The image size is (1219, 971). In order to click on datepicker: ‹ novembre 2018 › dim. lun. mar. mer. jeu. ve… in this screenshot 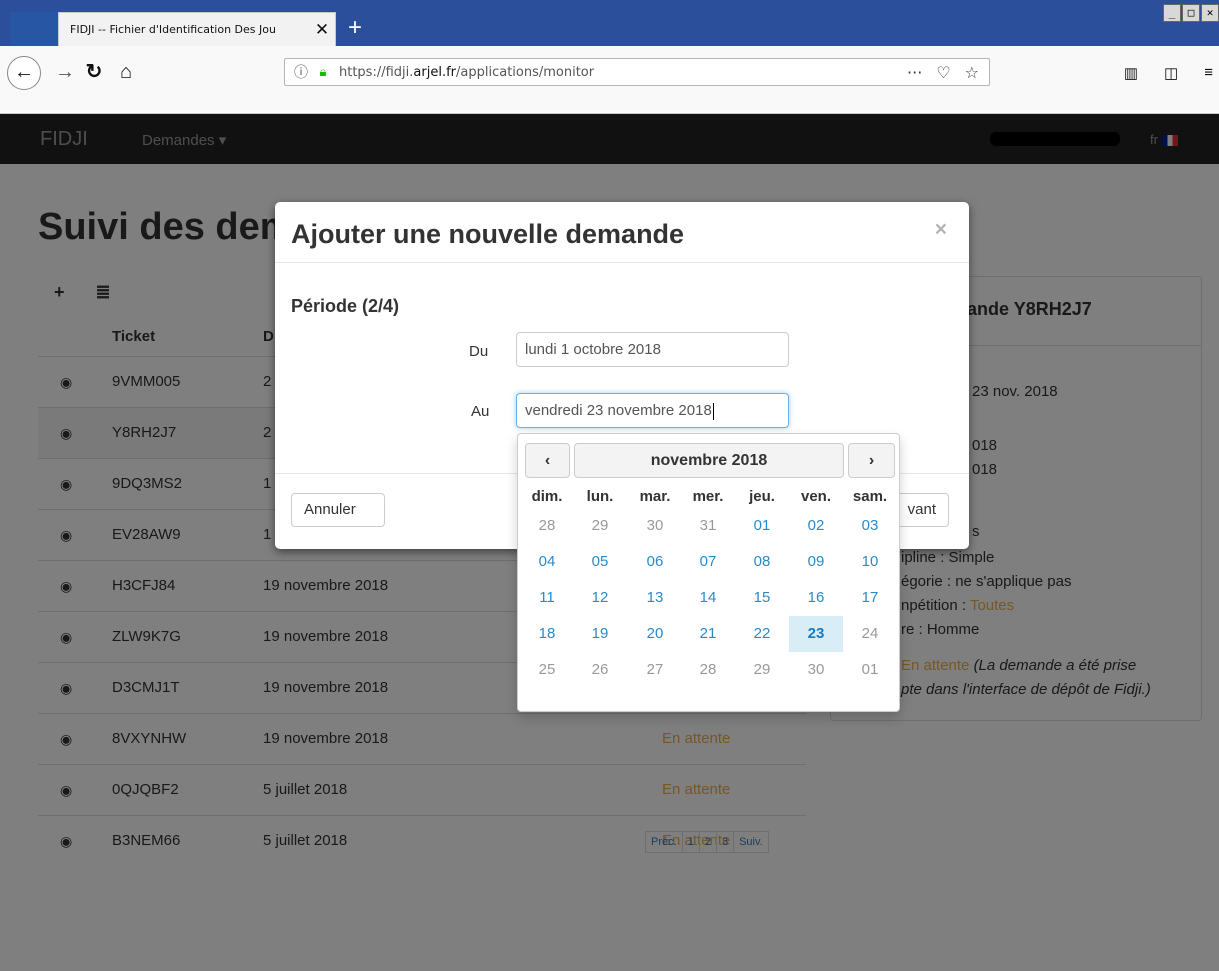, I will do `click(708, 572)`.